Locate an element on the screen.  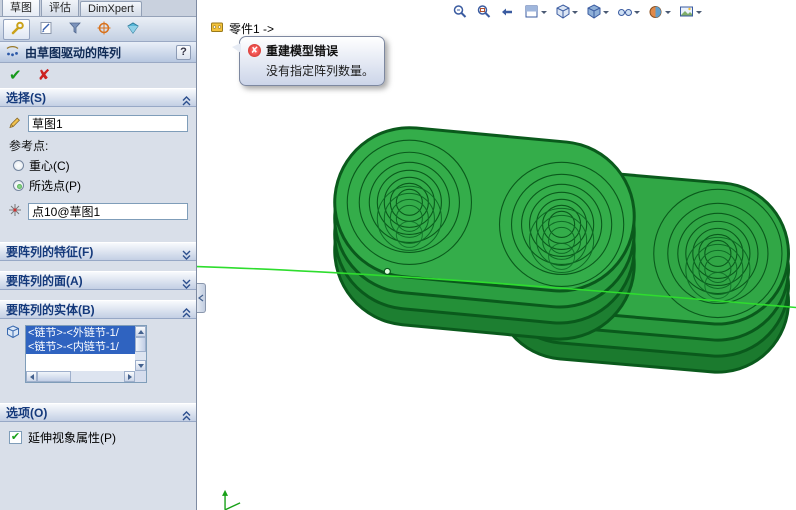
previous-view-icon is located at coordinates (508, 12).